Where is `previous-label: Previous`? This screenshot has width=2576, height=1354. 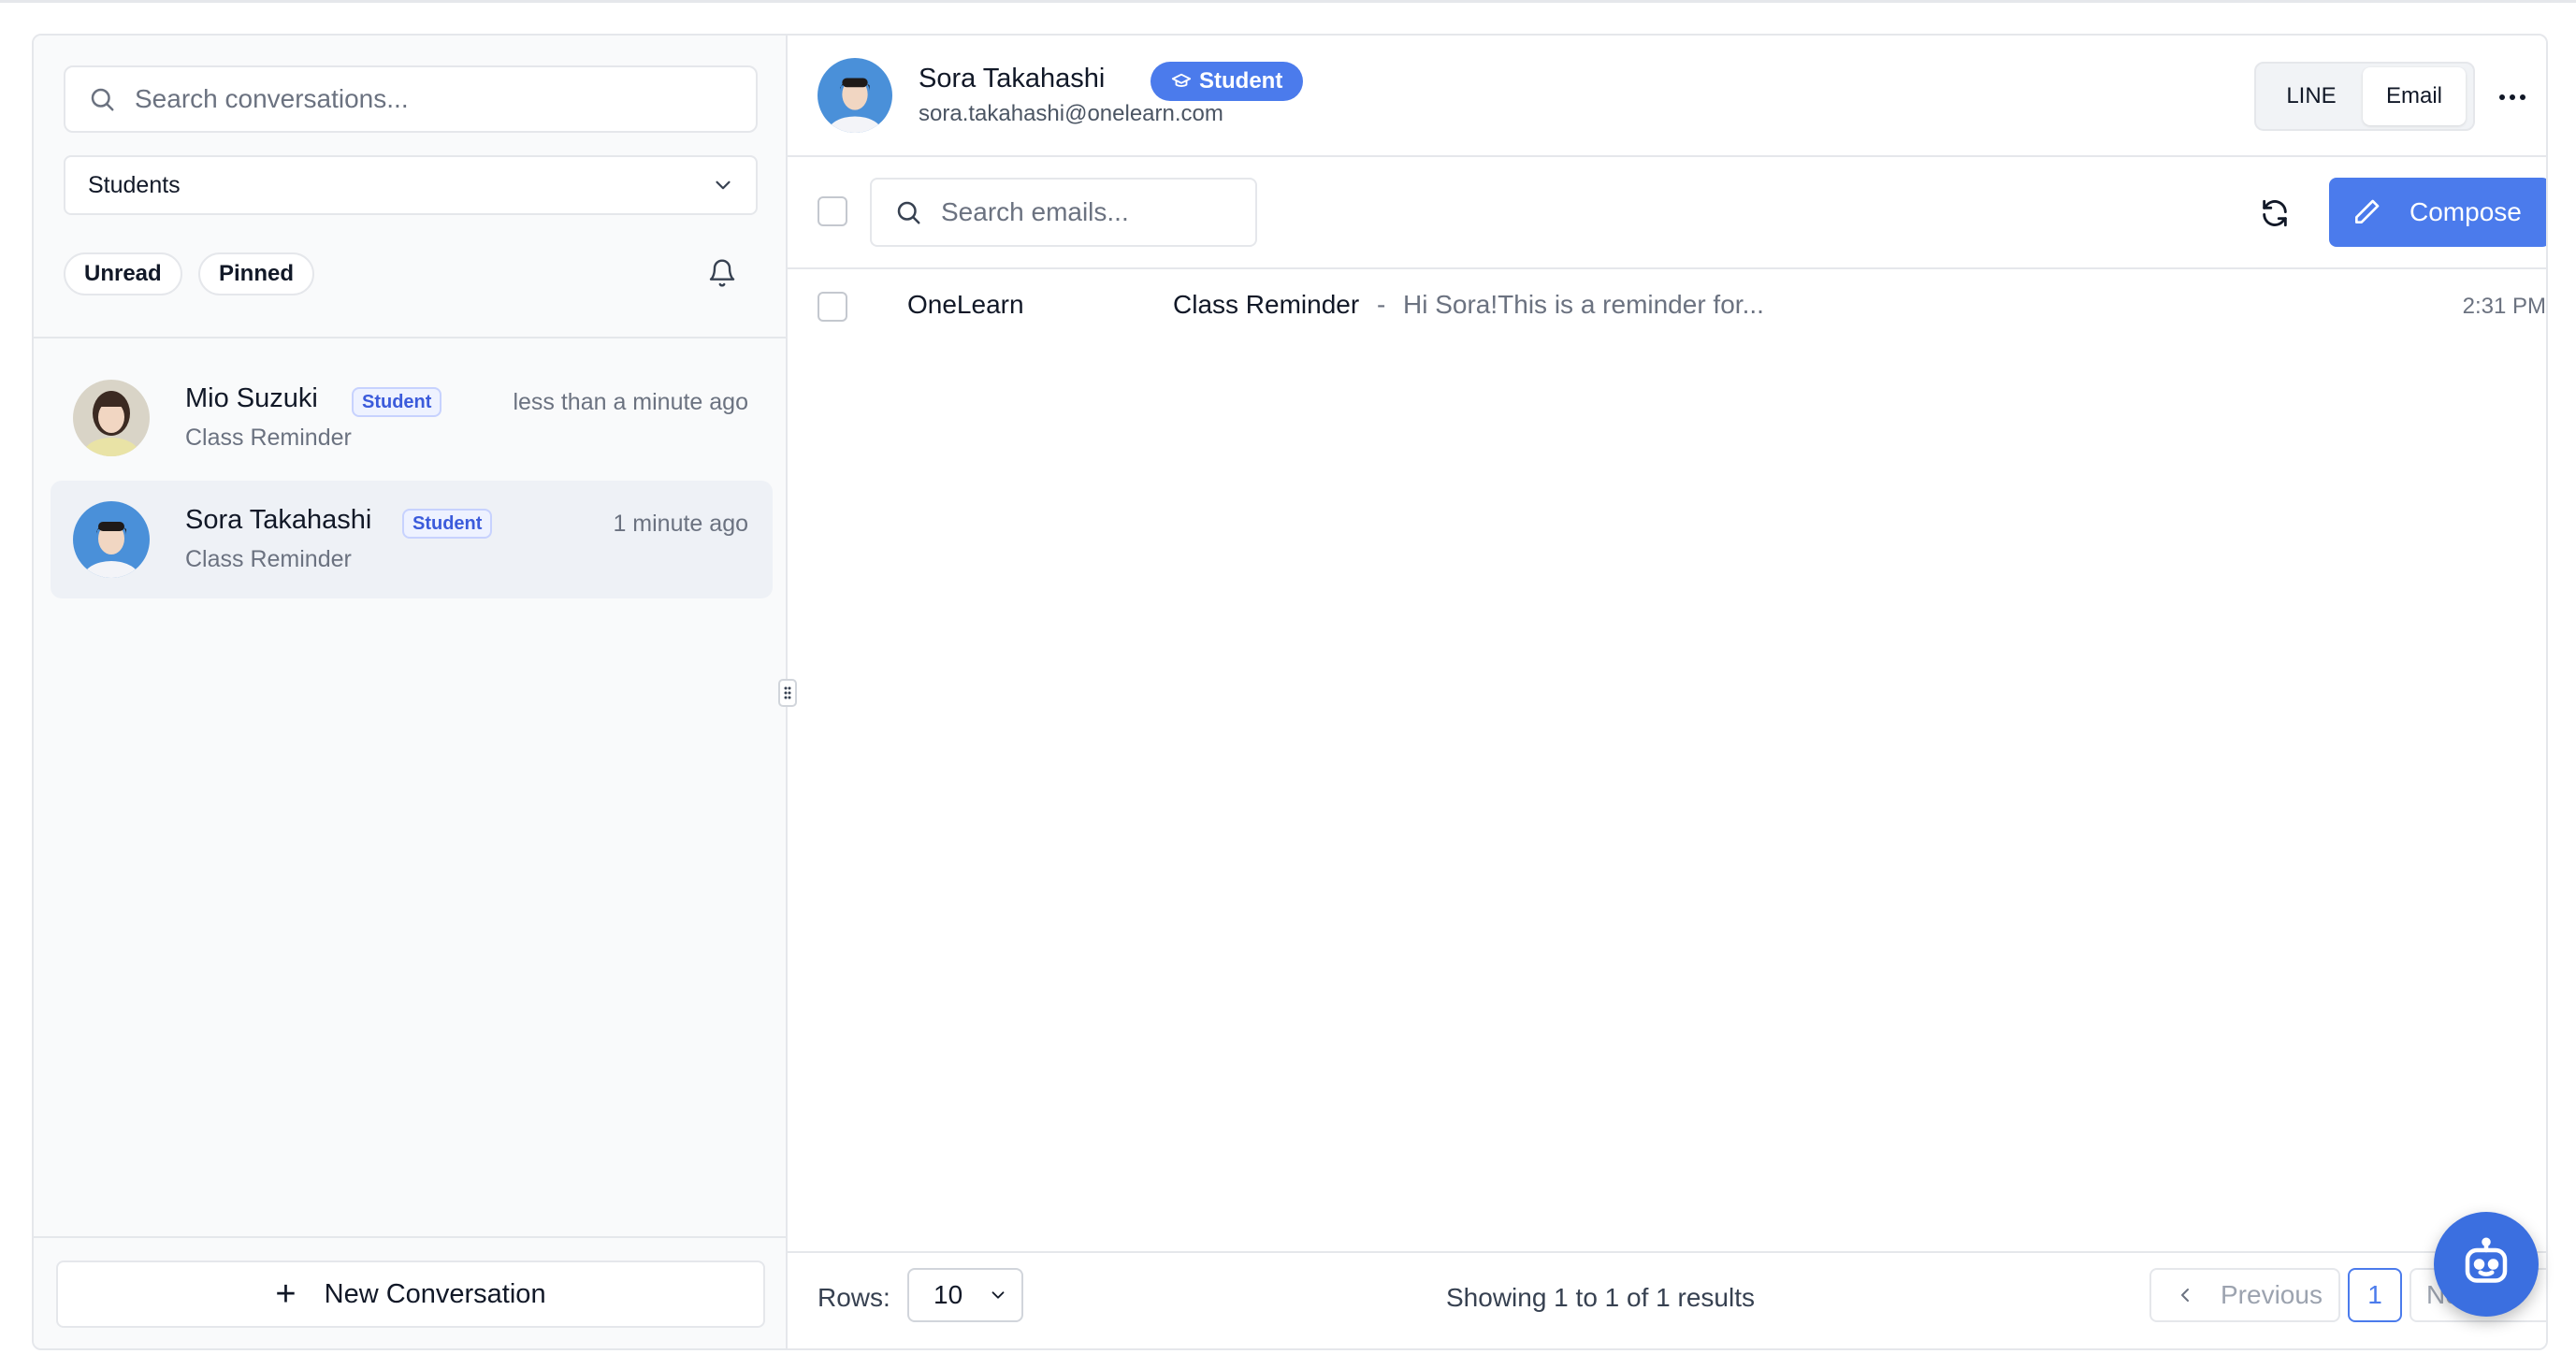
previous-label: Previous is located at coordinates (2272, 1294).